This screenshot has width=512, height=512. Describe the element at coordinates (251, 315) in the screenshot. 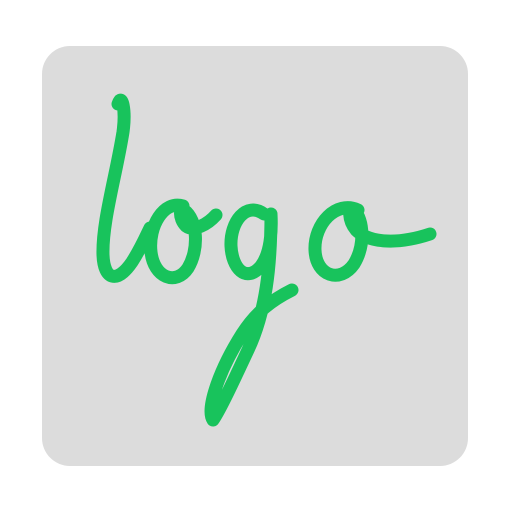

I see `letter-g-stroke` at that location.